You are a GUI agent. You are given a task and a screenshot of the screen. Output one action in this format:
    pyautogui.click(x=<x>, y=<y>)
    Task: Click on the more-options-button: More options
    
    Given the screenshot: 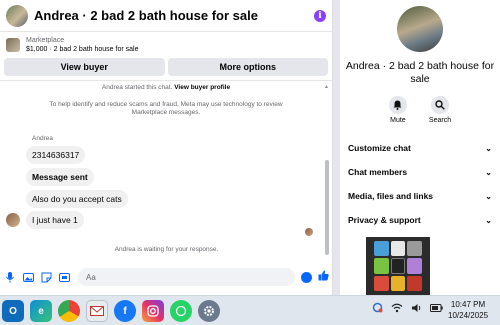 What is the action you would take?
    pyautogui.click(x=247, y=67)
    